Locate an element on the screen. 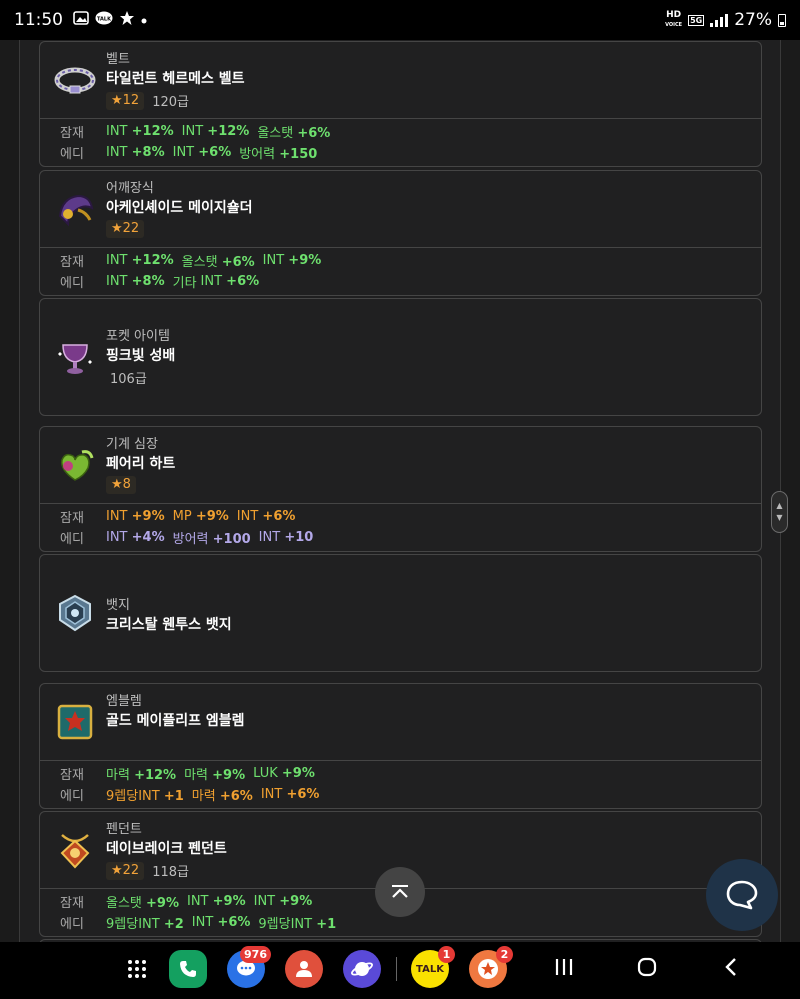 Image resolution: width=800 pixels, height=999 pixels. star-count: 22 is located at coordinates (131, 870).